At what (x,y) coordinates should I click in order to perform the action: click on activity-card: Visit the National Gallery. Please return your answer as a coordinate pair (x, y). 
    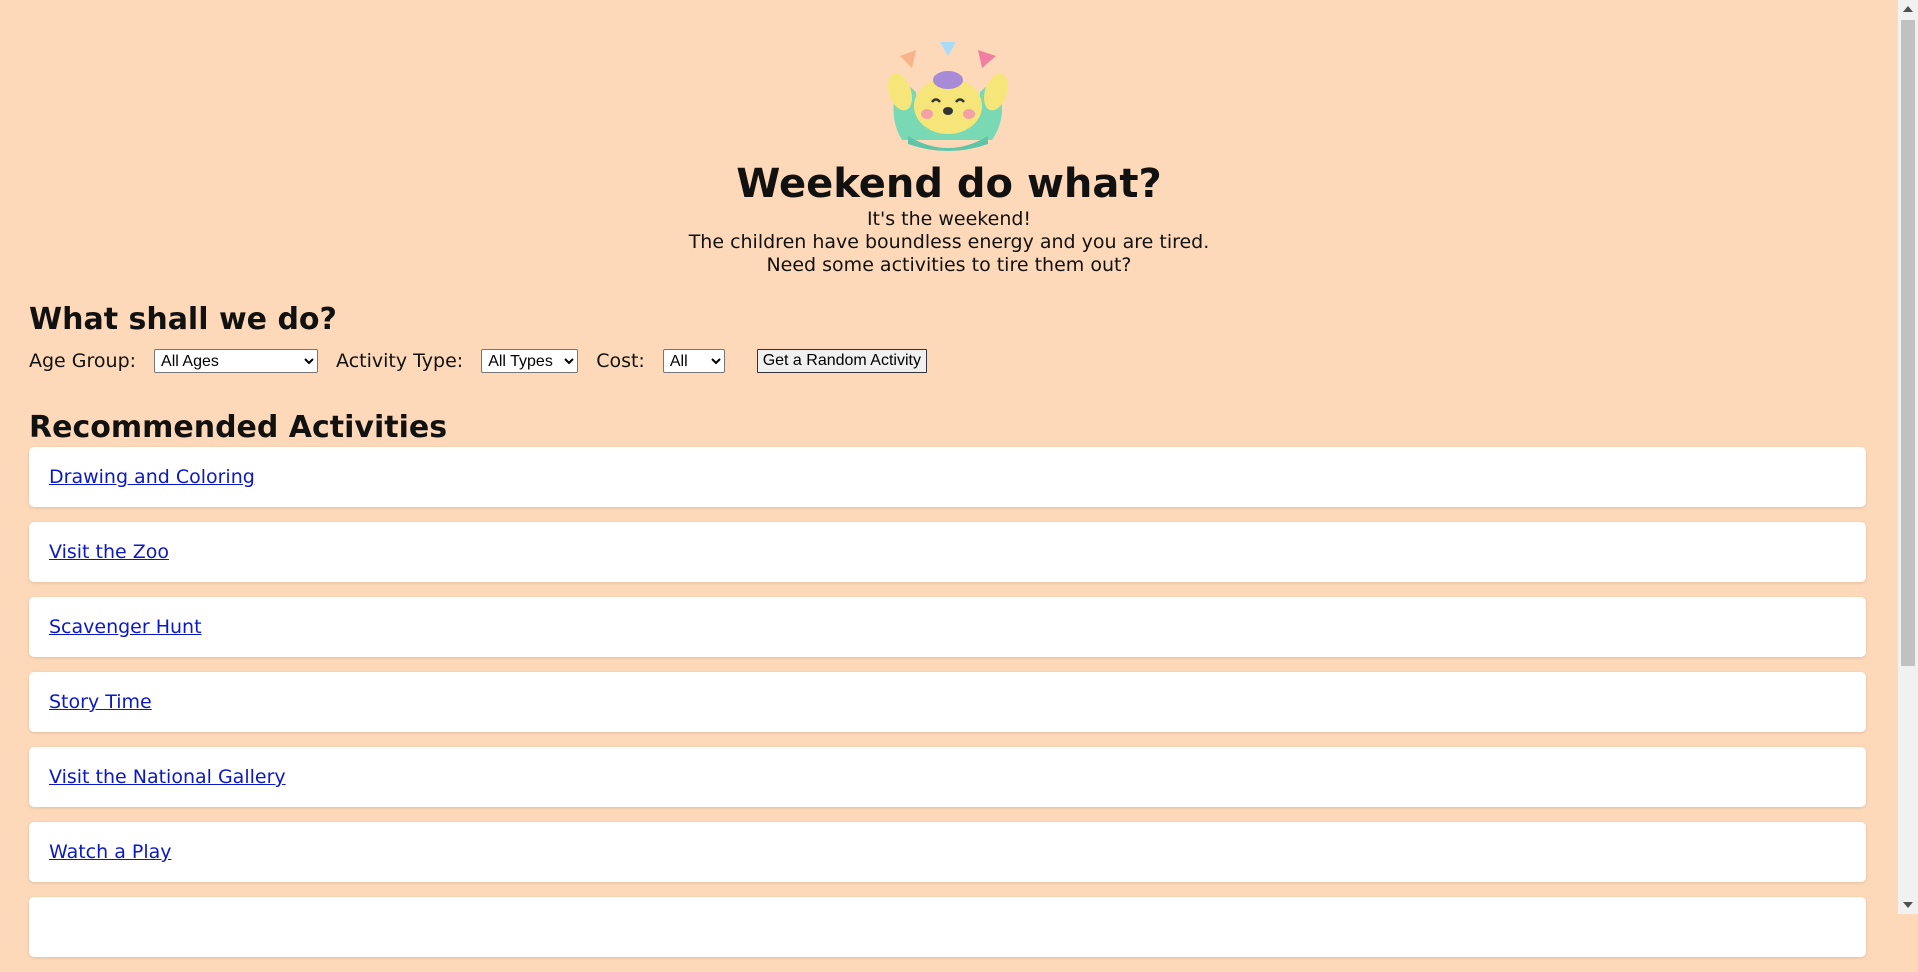
    Looking at the image, I should click on (947, 777).